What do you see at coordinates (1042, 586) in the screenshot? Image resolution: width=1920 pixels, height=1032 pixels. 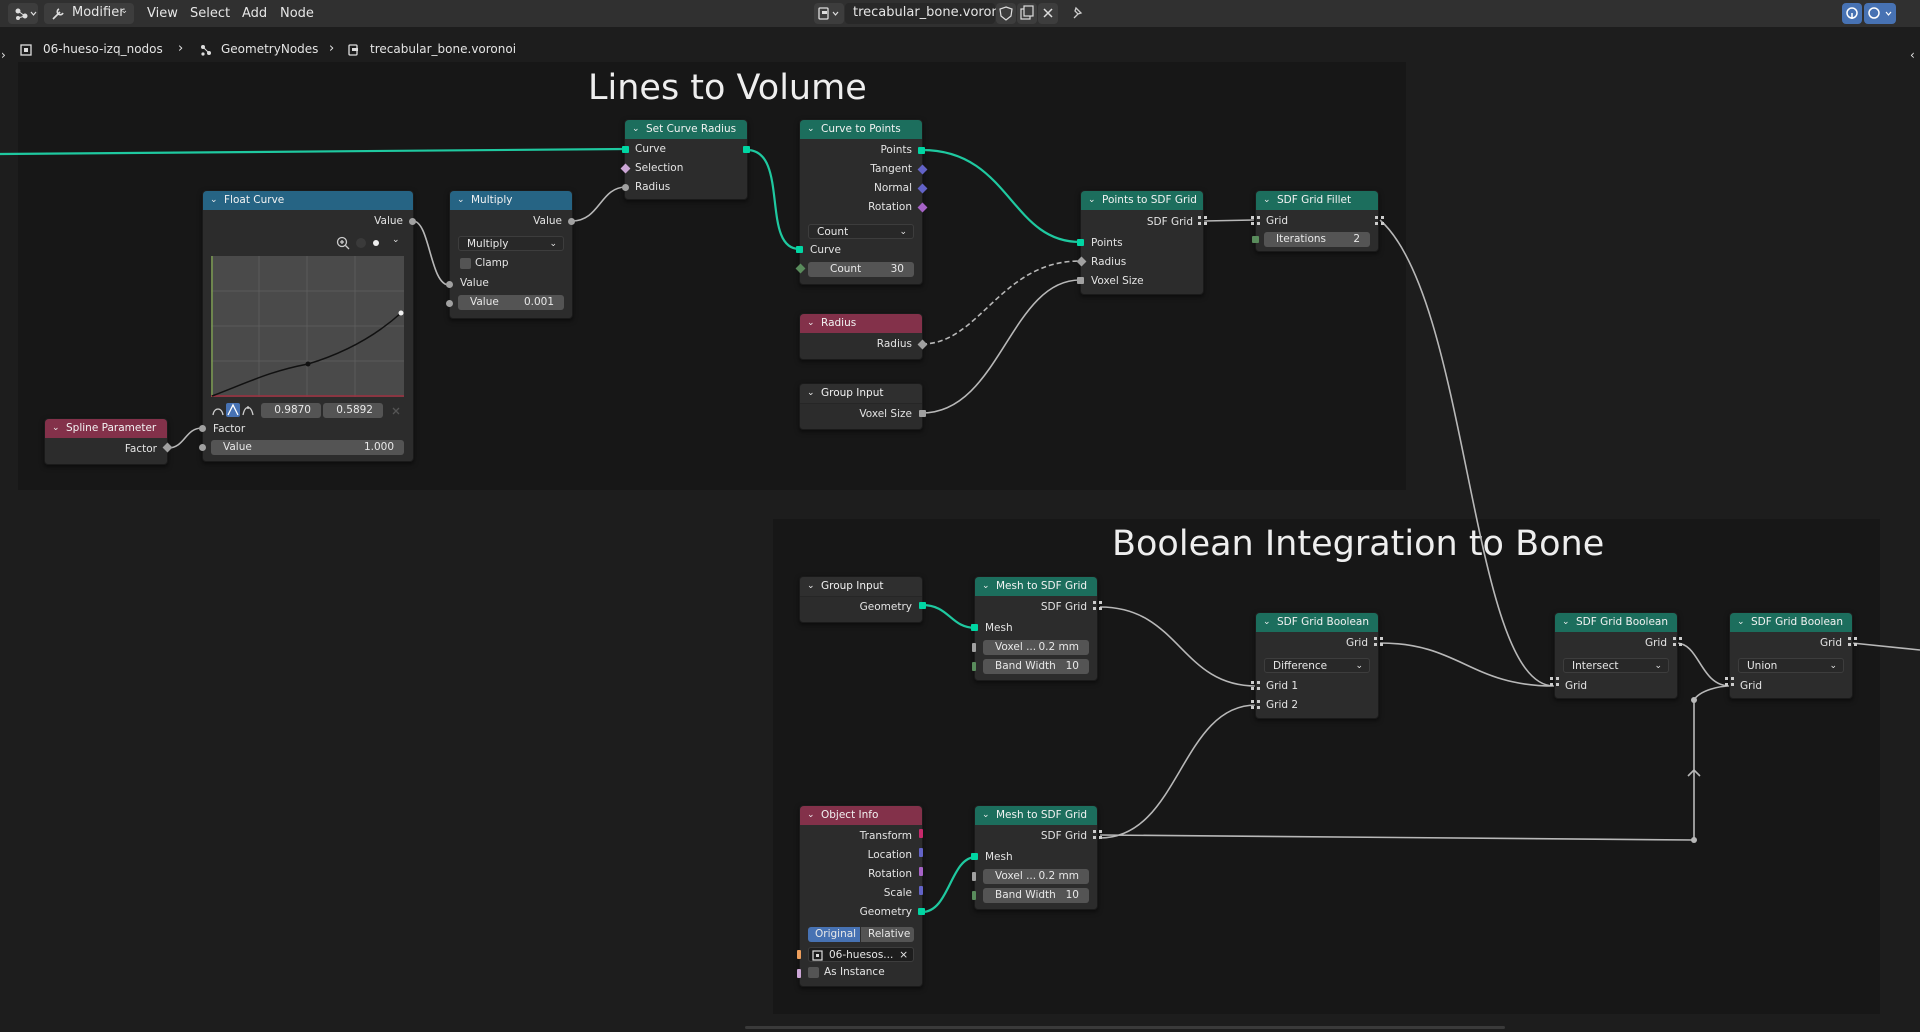 I see `node-title: Mesh to SDF Grid` at bounding box center [1042, 586].